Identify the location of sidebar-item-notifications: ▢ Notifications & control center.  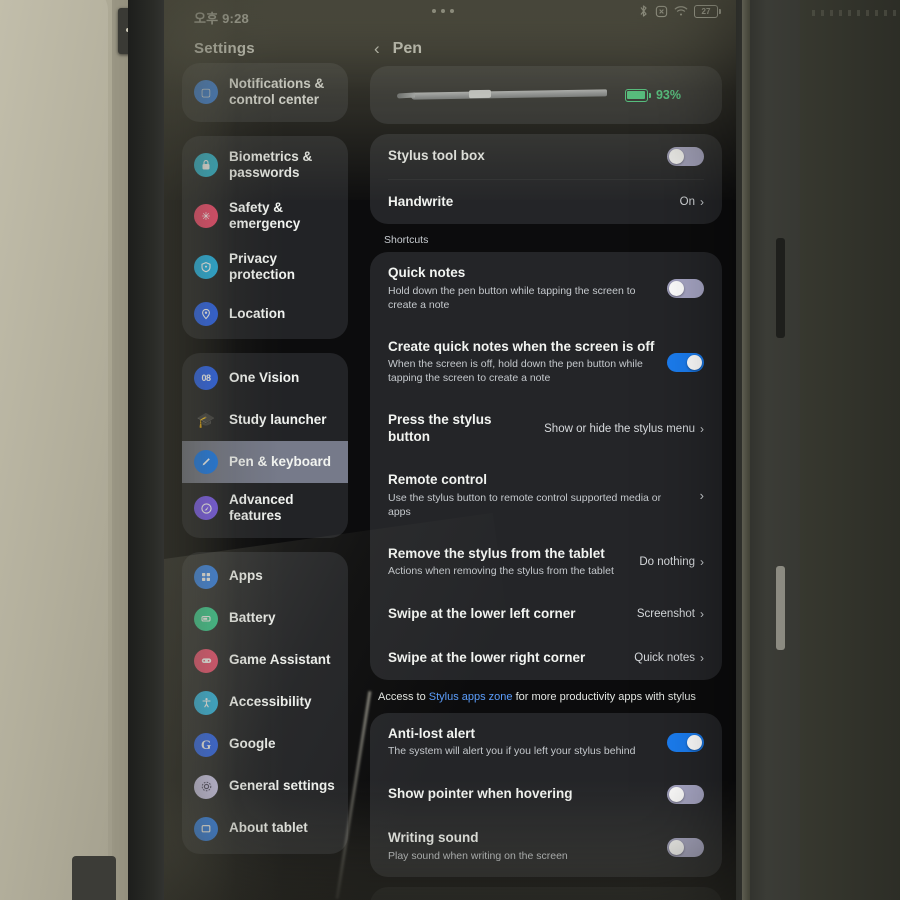
(265, 92).